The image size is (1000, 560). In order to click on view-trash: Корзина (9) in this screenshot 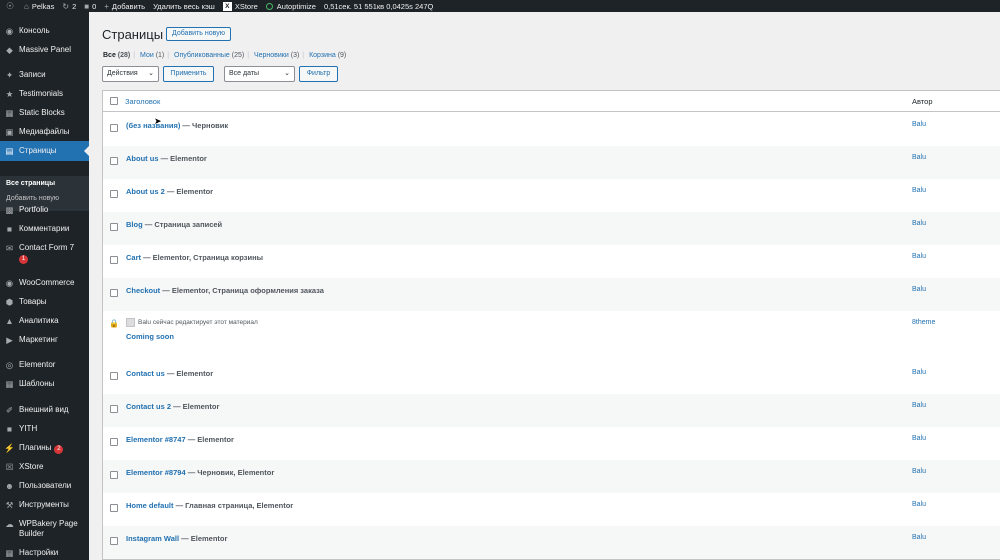, I will do `click(327, 55)`.